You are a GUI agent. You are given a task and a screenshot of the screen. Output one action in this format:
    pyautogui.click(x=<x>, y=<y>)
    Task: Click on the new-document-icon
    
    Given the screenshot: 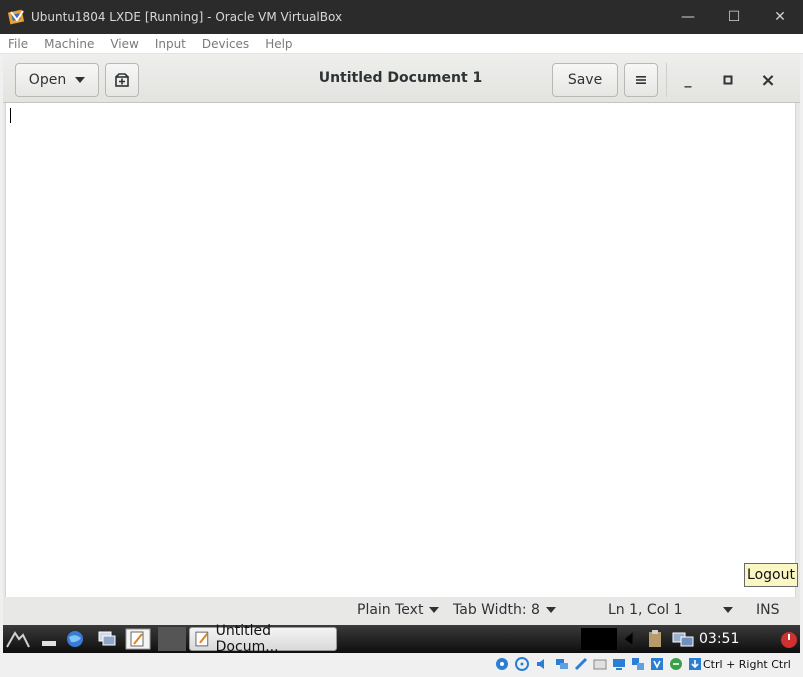 What is the action you would take?
    pyautogui.click(x=122, y=80)
    